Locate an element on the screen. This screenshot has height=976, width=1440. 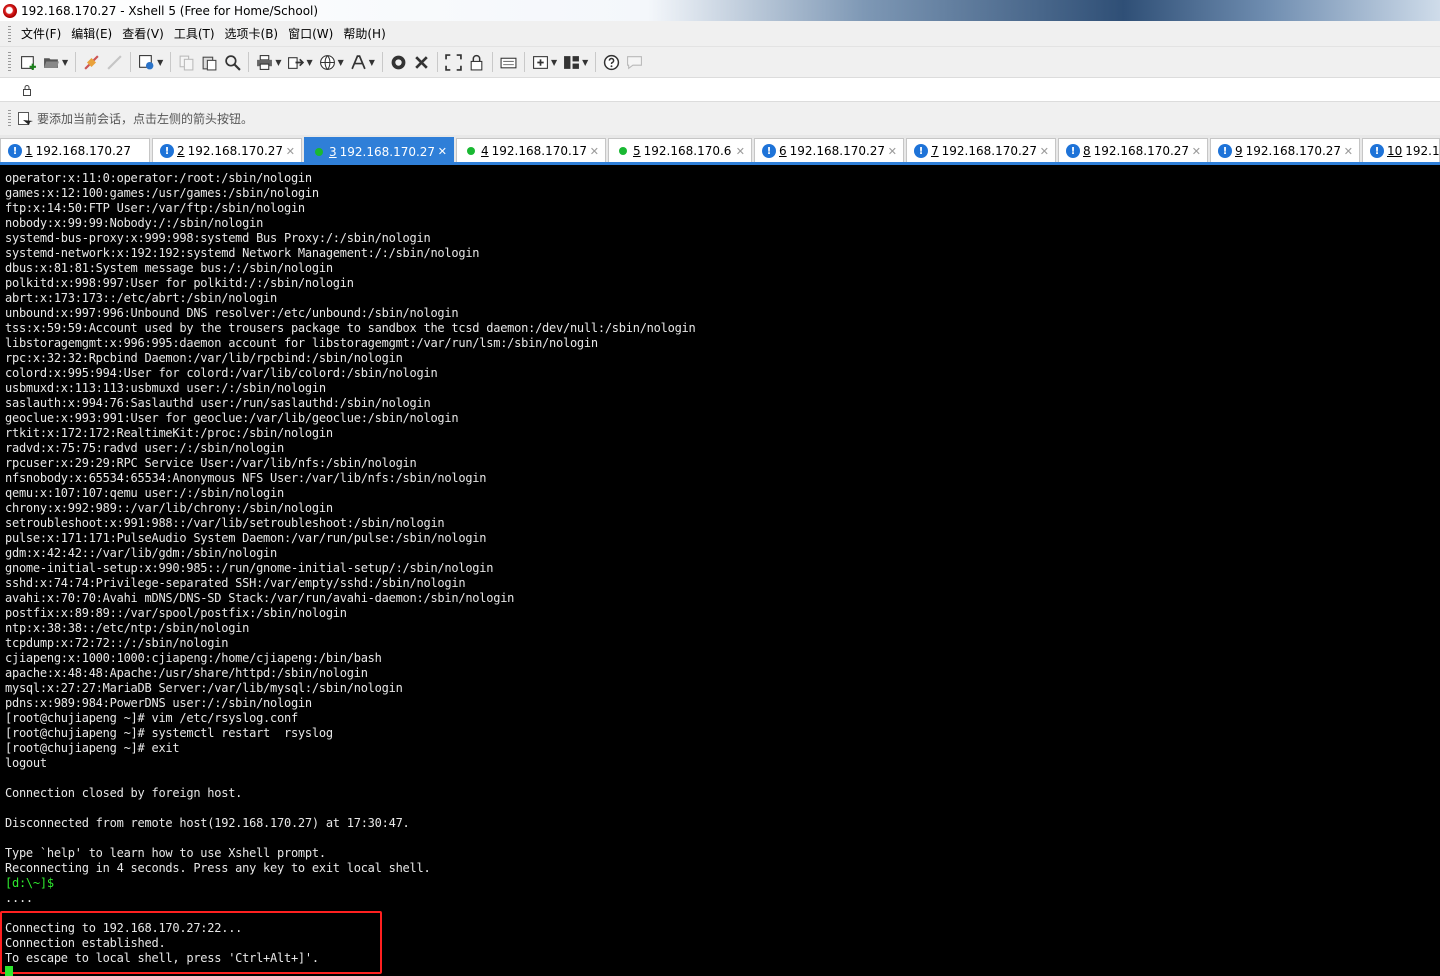
transfer-button: ▼ is located at coordinates (299, 62).